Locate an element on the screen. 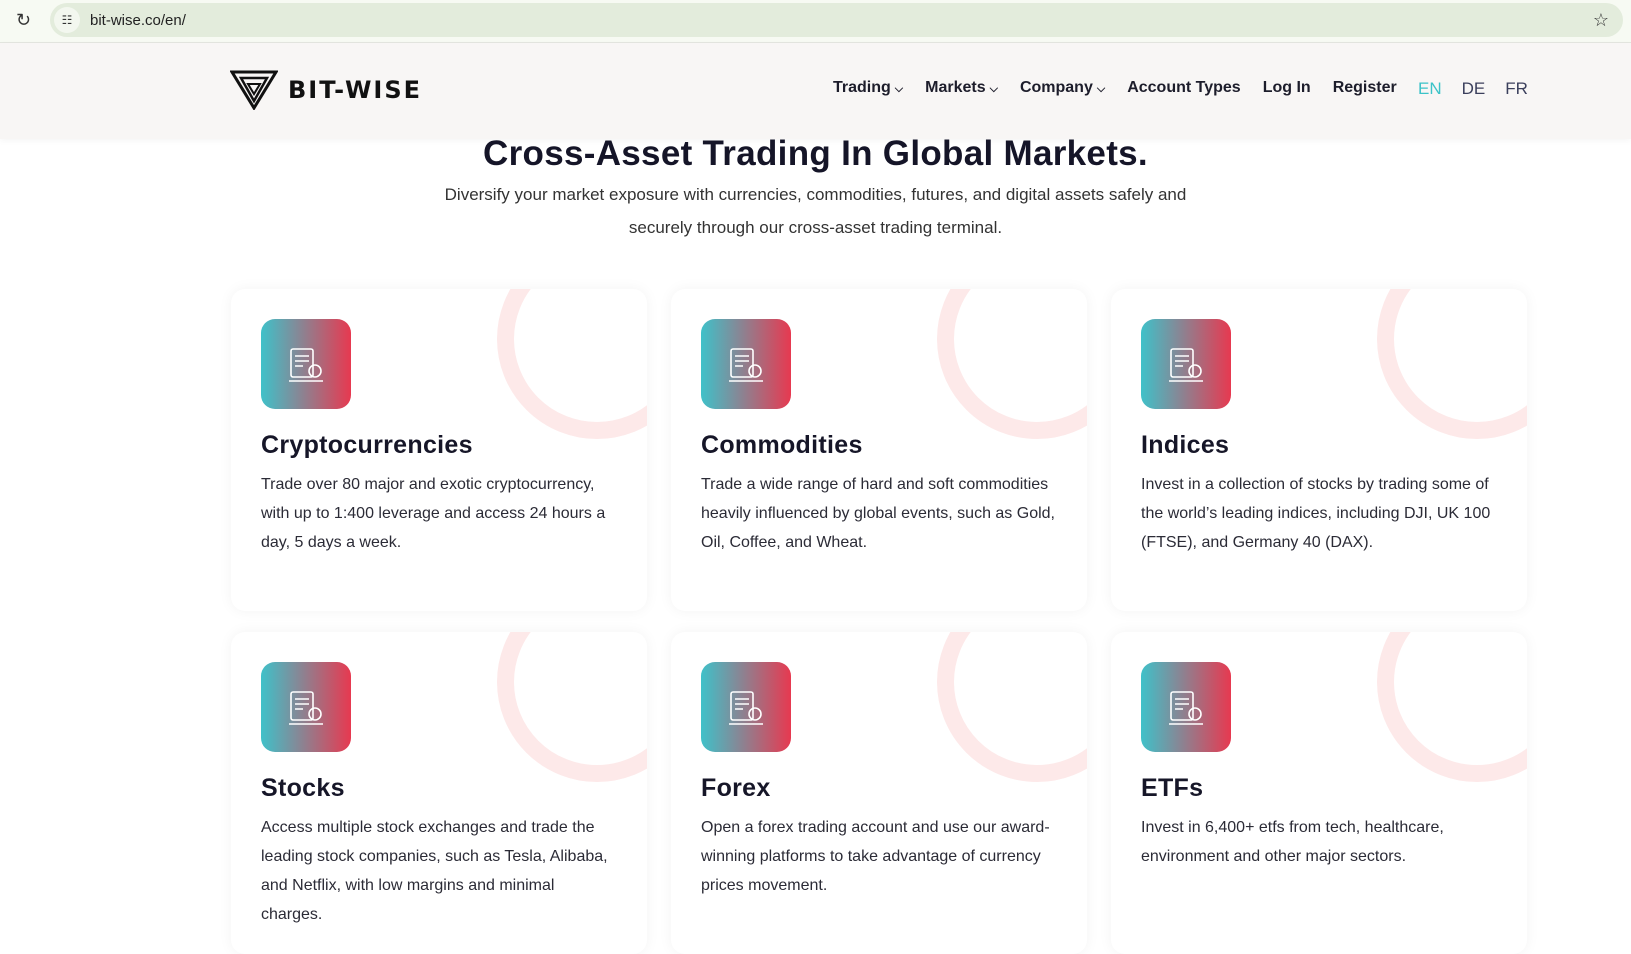 This screenshot has height=954, width=1631. nav-account-types: Account Types is located at coordinates (1184, 88).